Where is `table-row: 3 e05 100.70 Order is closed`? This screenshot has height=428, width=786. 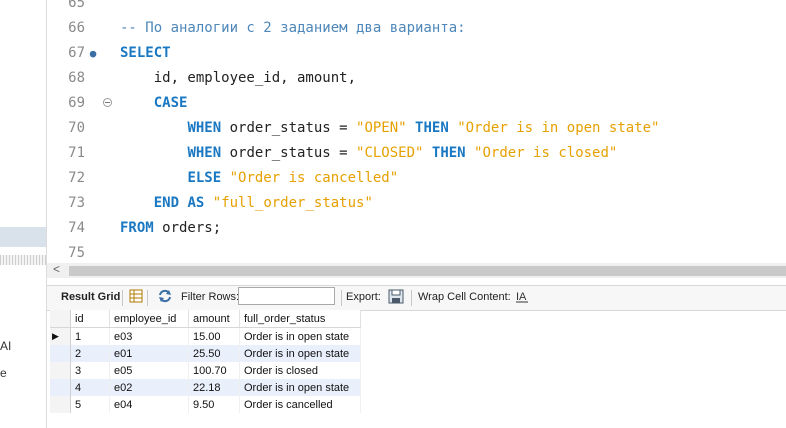 table-row: 3 e05 100.70 Order is closed is located at coordinates (205, 370).